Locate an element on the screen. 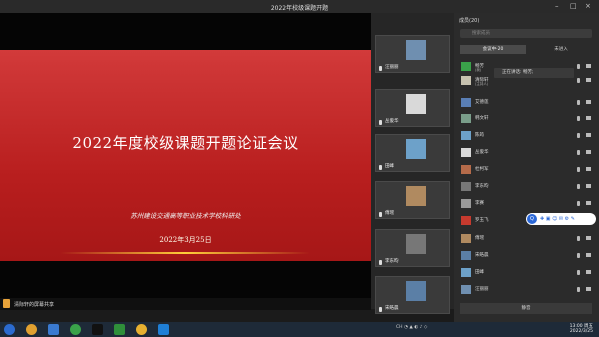 The width and height of the screenshot is (599, 337). start-button is located at coordinates (9, 329).